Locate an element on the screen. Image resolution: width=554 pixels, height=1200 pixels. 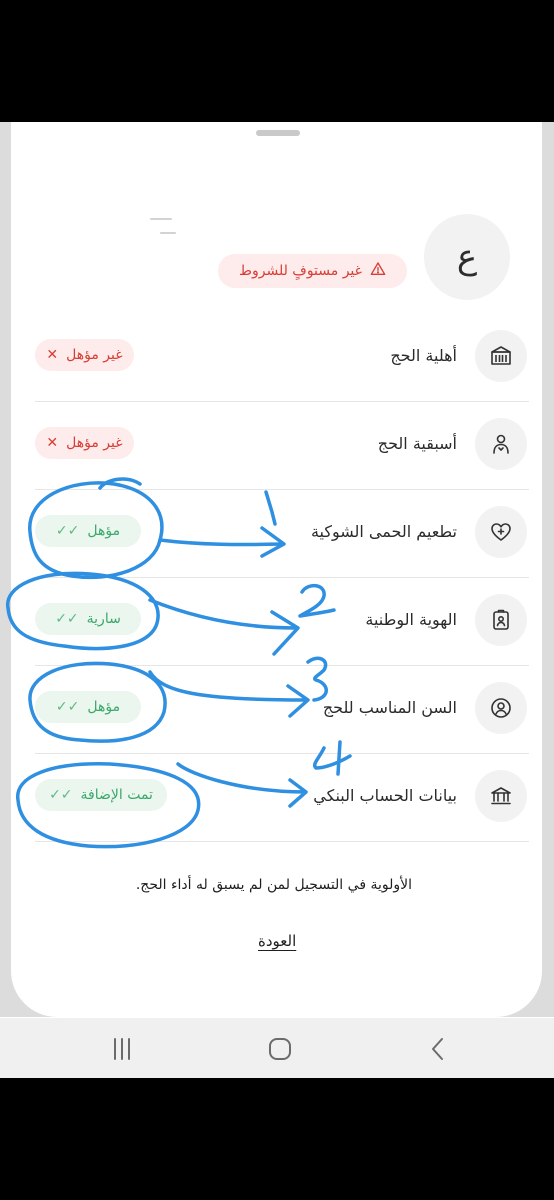
requirement-row-hajj-eligibility: أهلية الحج غير مؤهل ✕ is located at coordinates (282, 357).